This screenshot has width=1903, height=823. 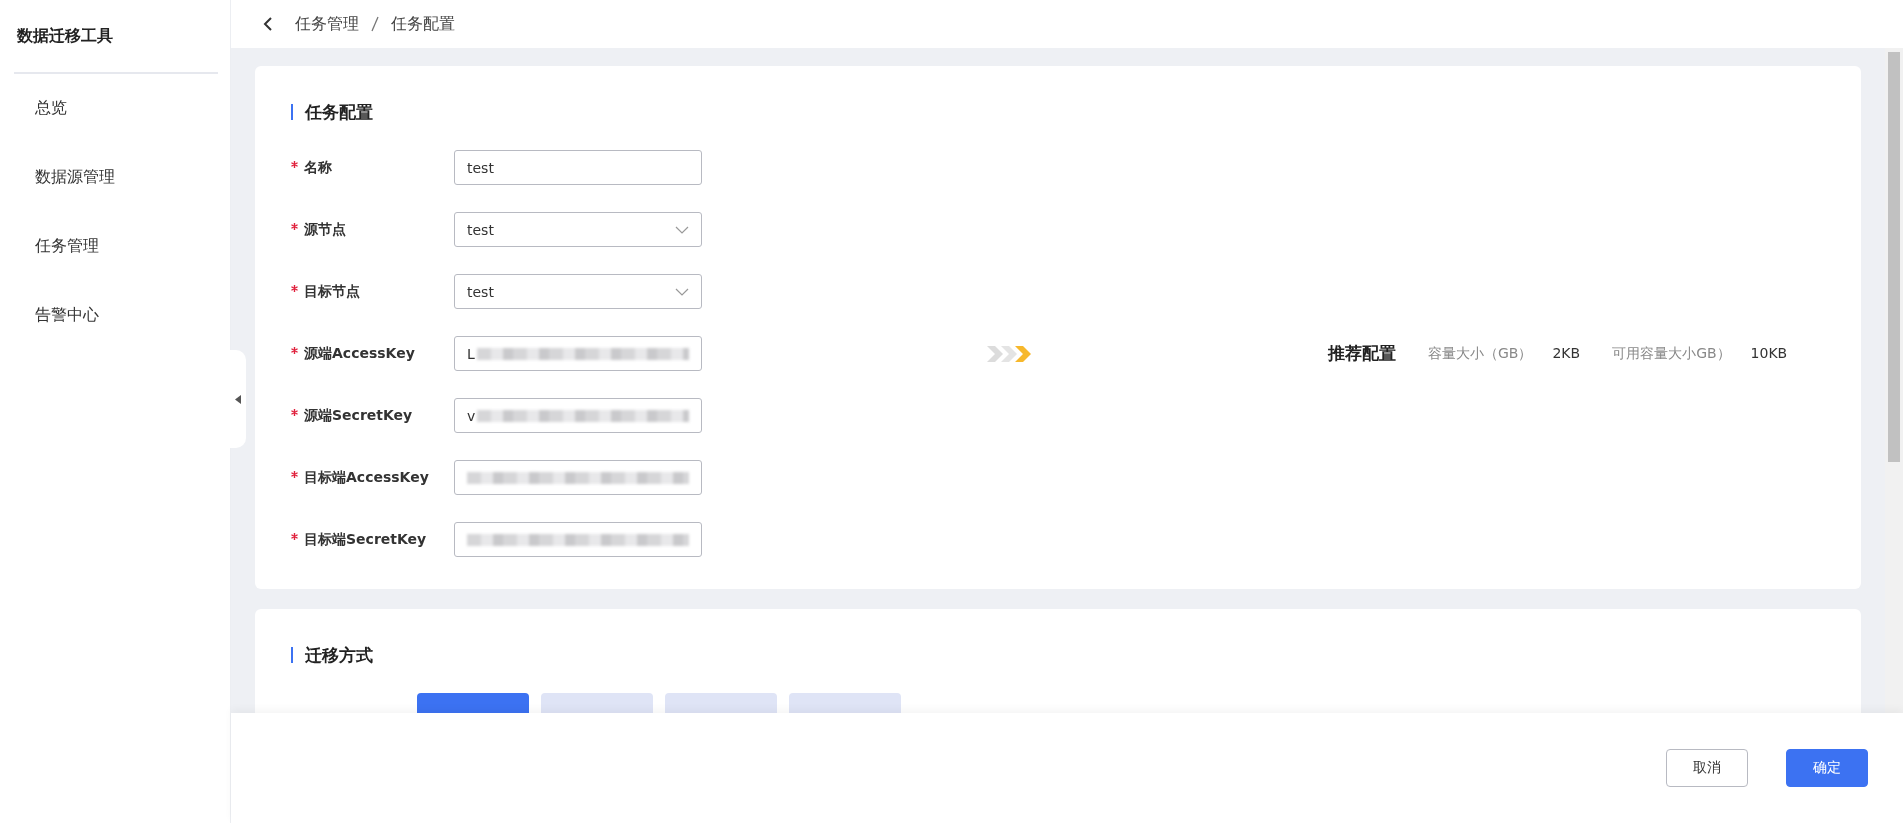 I want to click on cancel-button: 取消, so click(x=1707, y=768).